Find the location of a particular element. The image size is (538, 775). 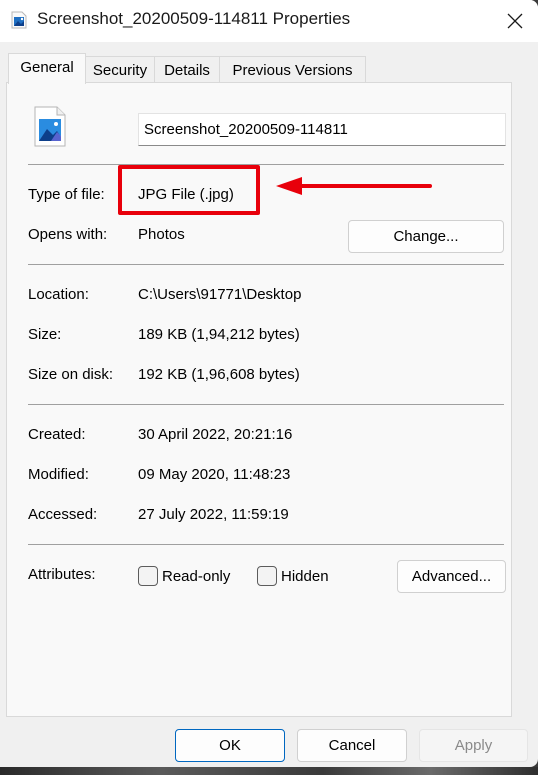

opens-with-label: Opens with: is located at coordinates (68, 234).